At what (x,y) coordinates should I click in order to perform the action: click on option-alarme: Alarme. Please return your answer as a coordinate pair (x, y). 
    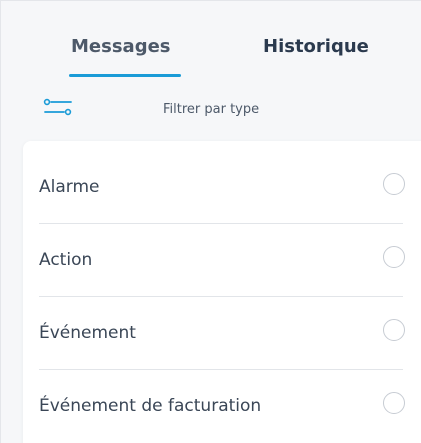
    Looking at the image, I should click on (230, 187).